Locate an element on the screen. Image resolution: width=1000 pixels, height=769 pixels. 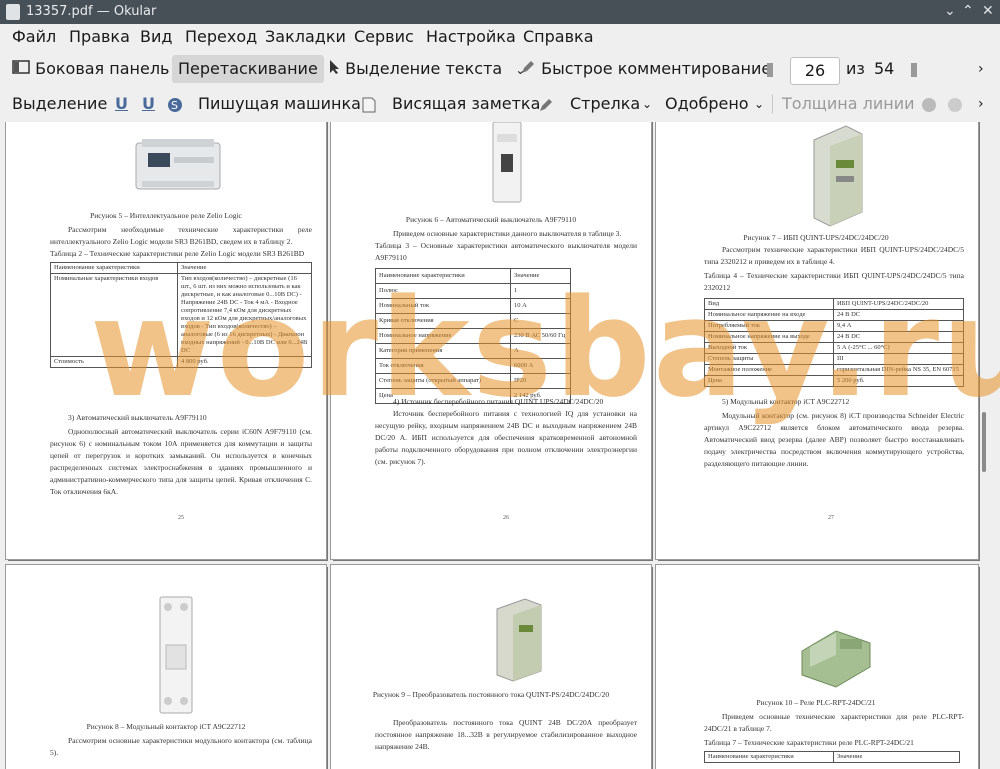
quick-annotations-button: Быстрое комментирование is located at coordinates (645, 69).